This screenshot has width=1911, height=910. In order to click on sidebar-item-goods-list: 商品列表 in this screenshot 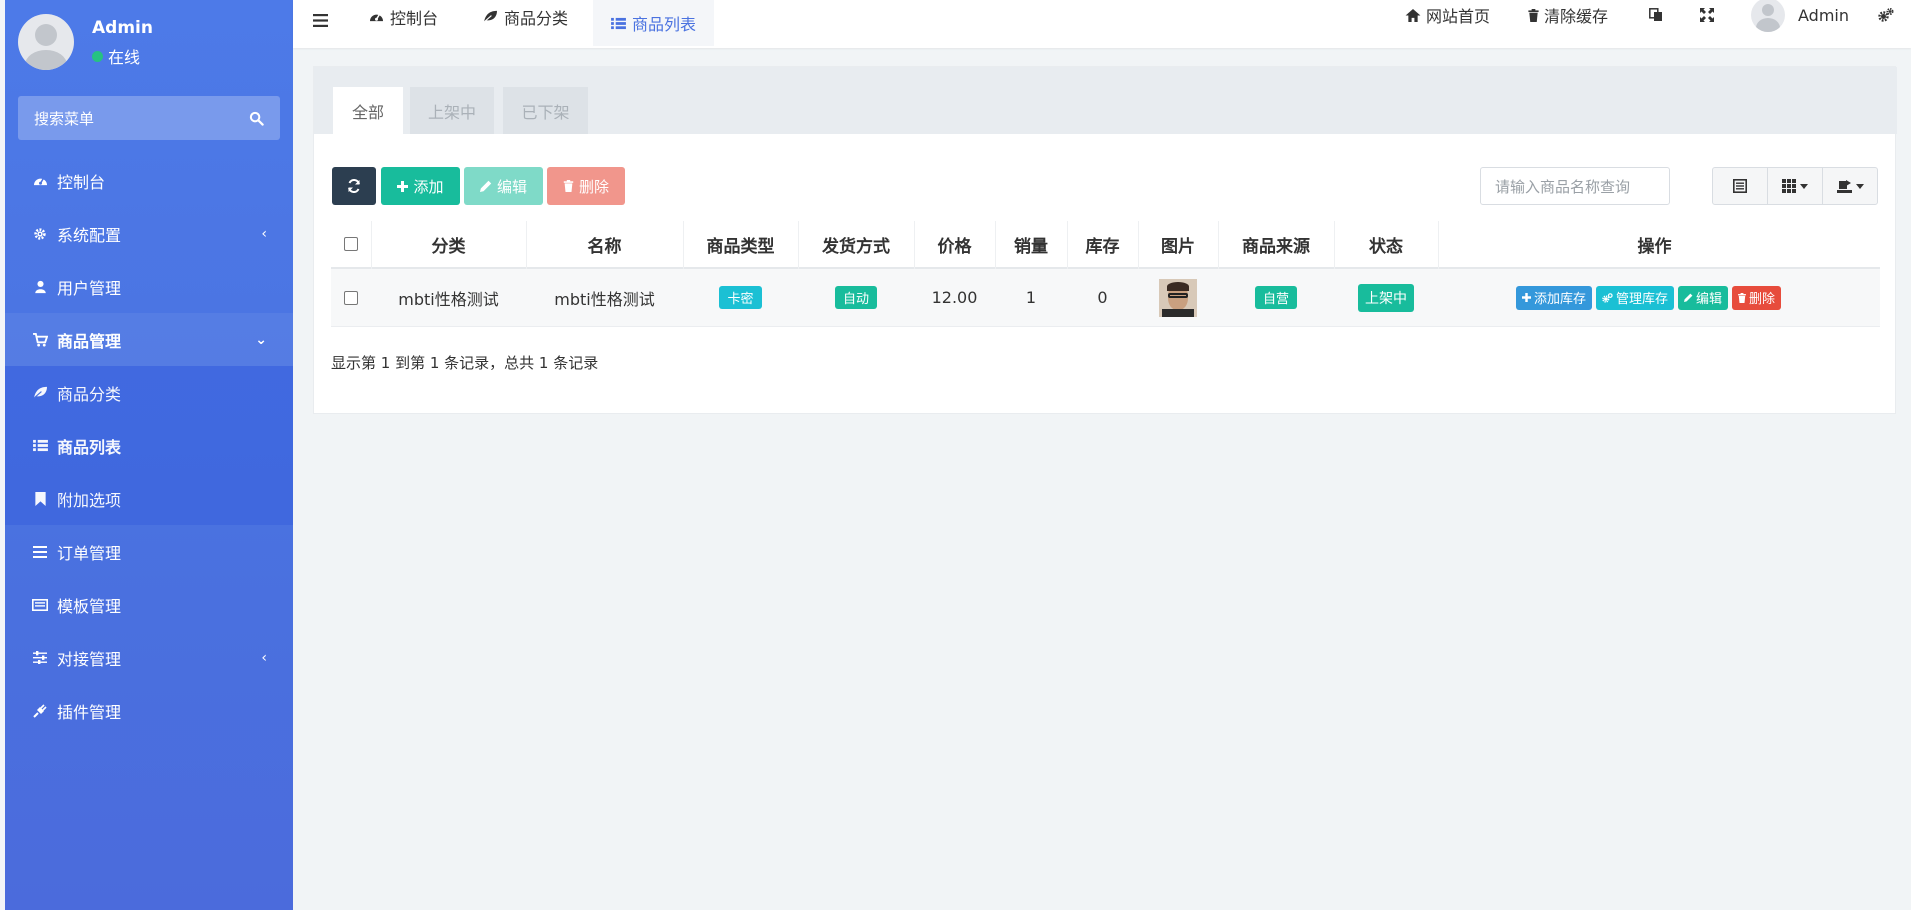, I will do `click(146, 445)`.